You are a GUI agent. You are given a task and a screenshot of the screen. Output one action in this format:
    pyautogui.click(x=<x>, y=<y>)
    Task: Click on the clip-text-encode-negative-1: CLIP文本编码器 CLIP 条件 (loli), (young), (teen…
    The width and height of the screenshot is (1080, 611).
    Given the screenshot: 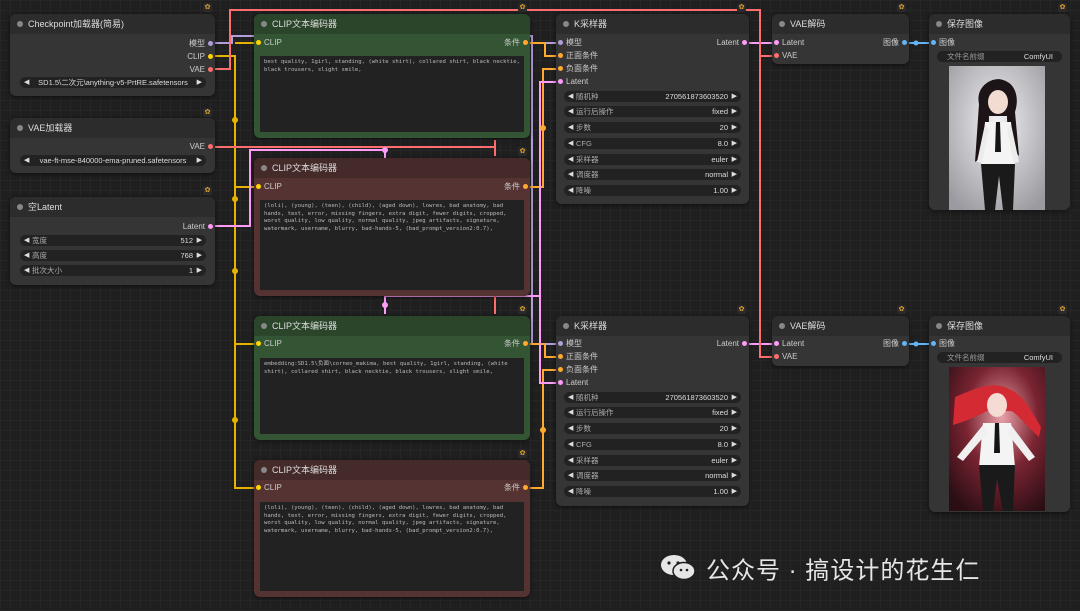 What is the action you would take?
    pyautogui.click(x=392, y=227)
    